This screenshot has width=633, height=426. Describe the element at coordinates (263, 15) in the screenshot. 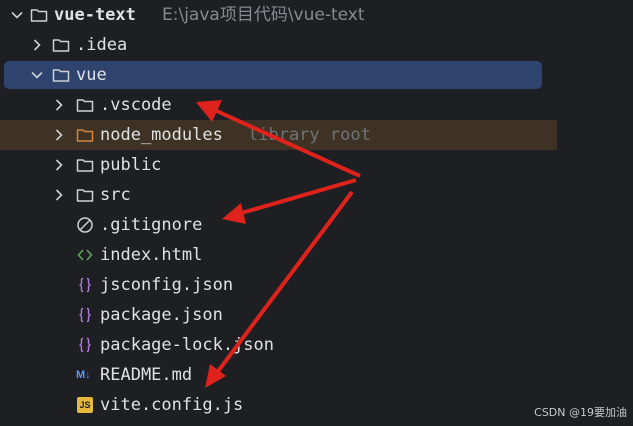

I see `project-path: E:\java项目代码\vue-text` at that location.